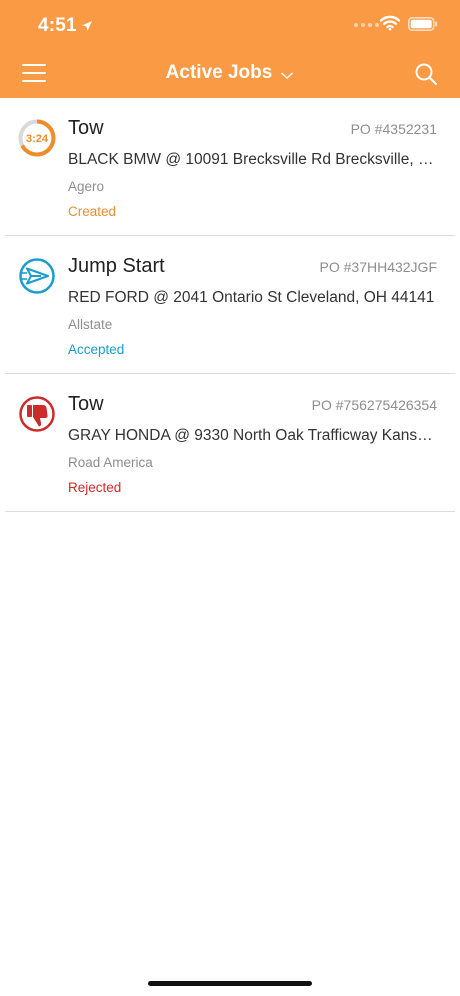  Describe the element at coordinates (110, 462) in the screenshot. I see `job-provider: Road America` at that location.